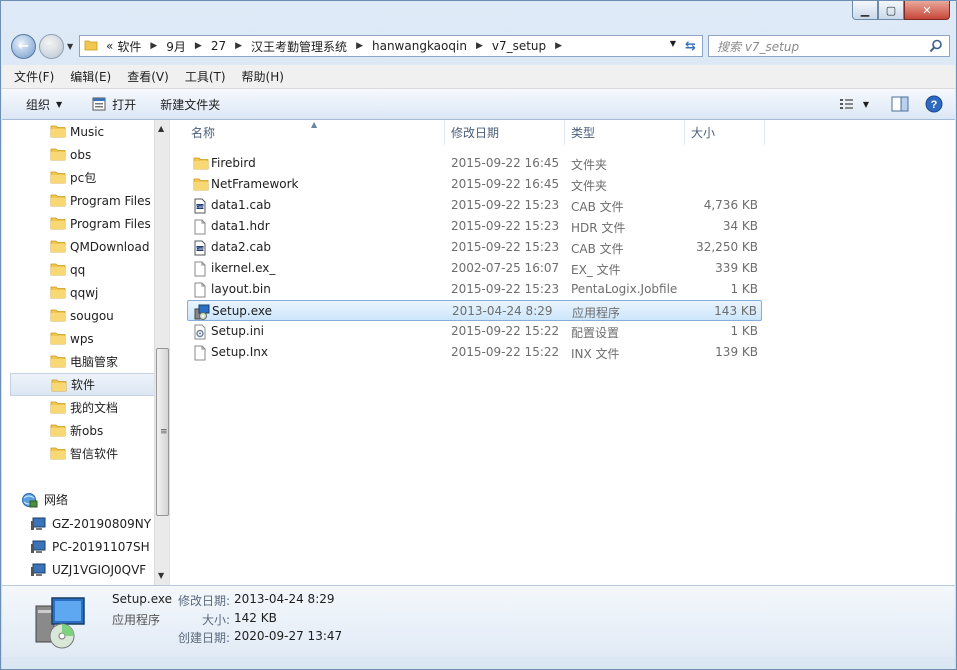 The width and height of the screenshot is (957, 670). Describe the element at coordinates (284, 599) in the screenshot. I see `details-modified-value: 2013-04-24 8:29` at that location.